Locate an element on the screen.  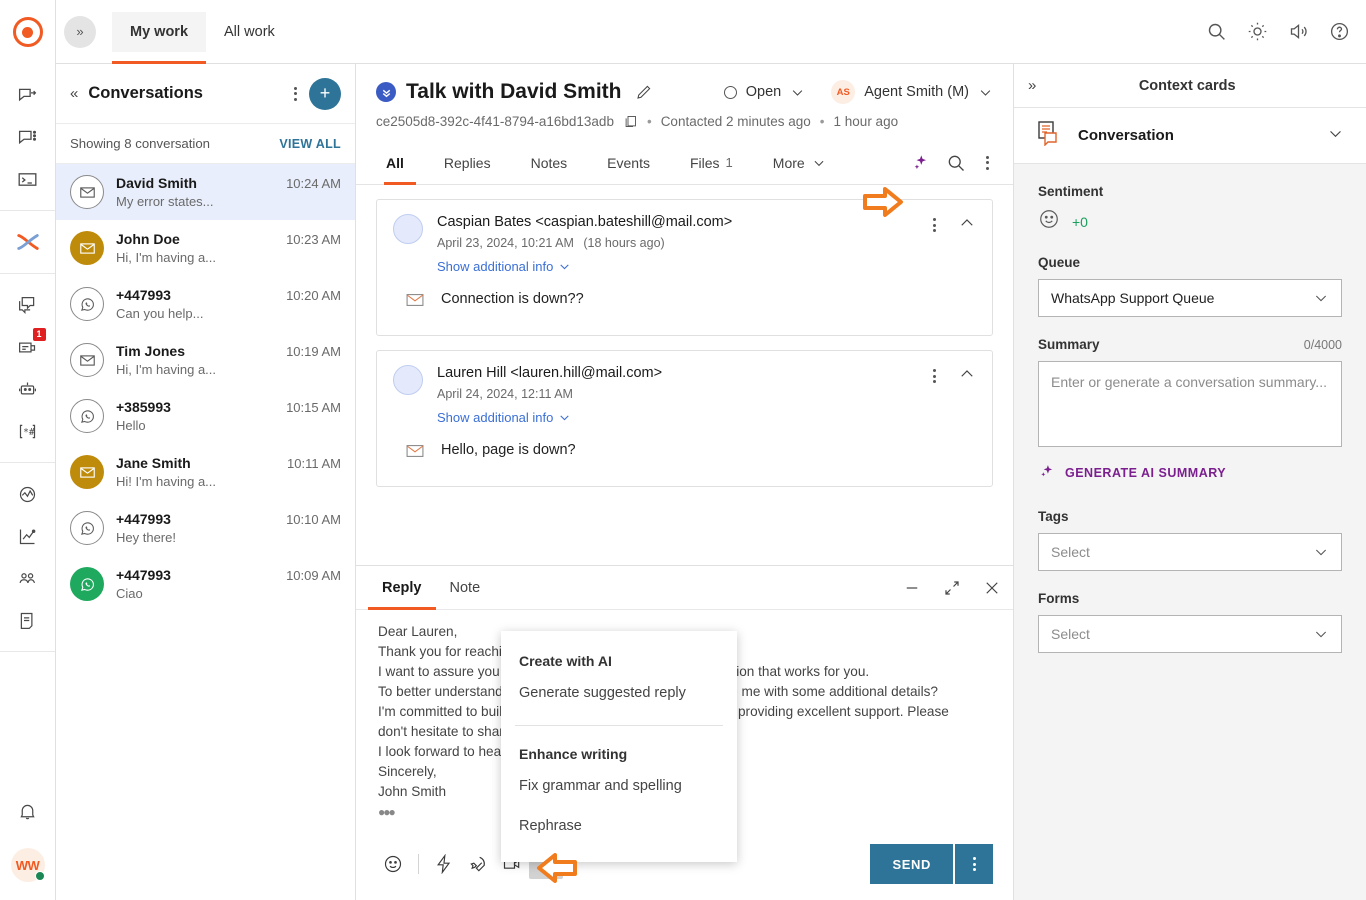
tab-all-work: All work is located at coordinates (249, 32).